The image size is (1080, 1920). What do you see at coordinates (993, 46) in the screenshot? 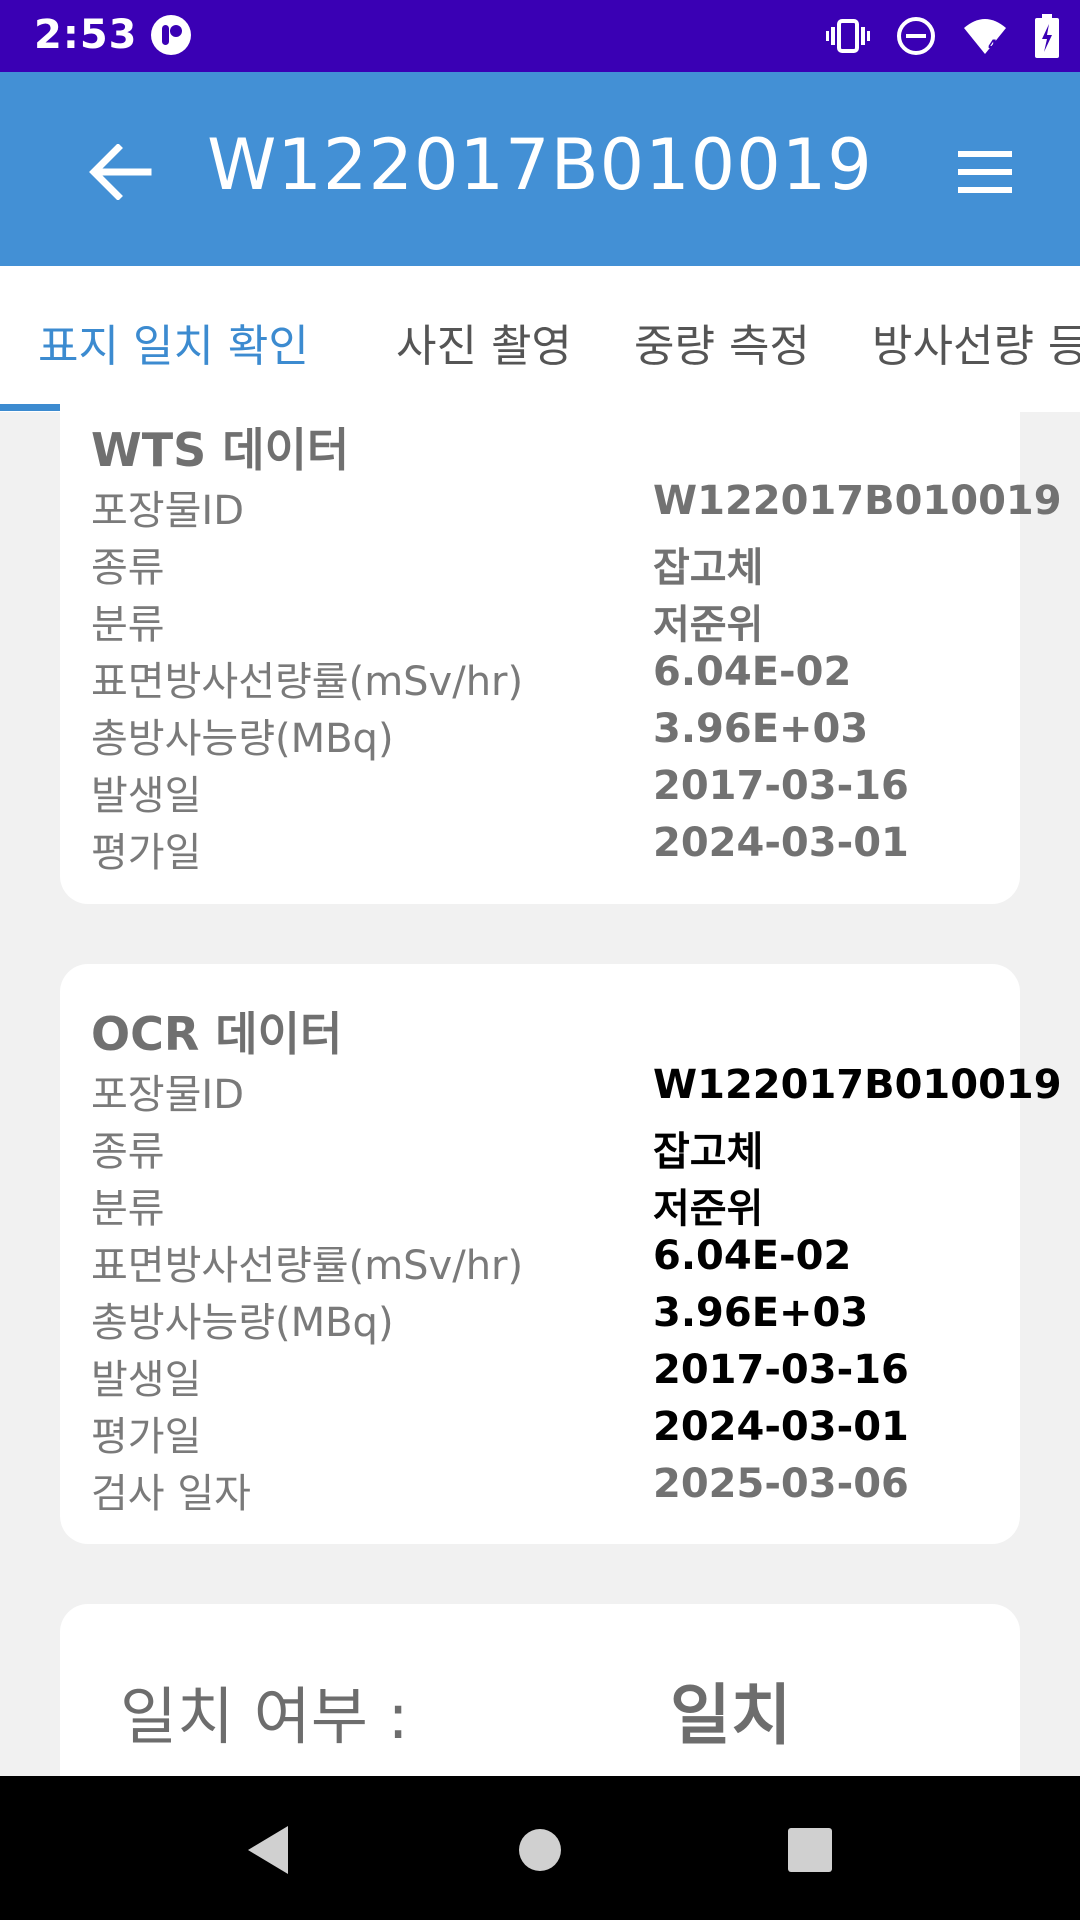
I see `svg-text: 4` at bounding box center [993, 46].